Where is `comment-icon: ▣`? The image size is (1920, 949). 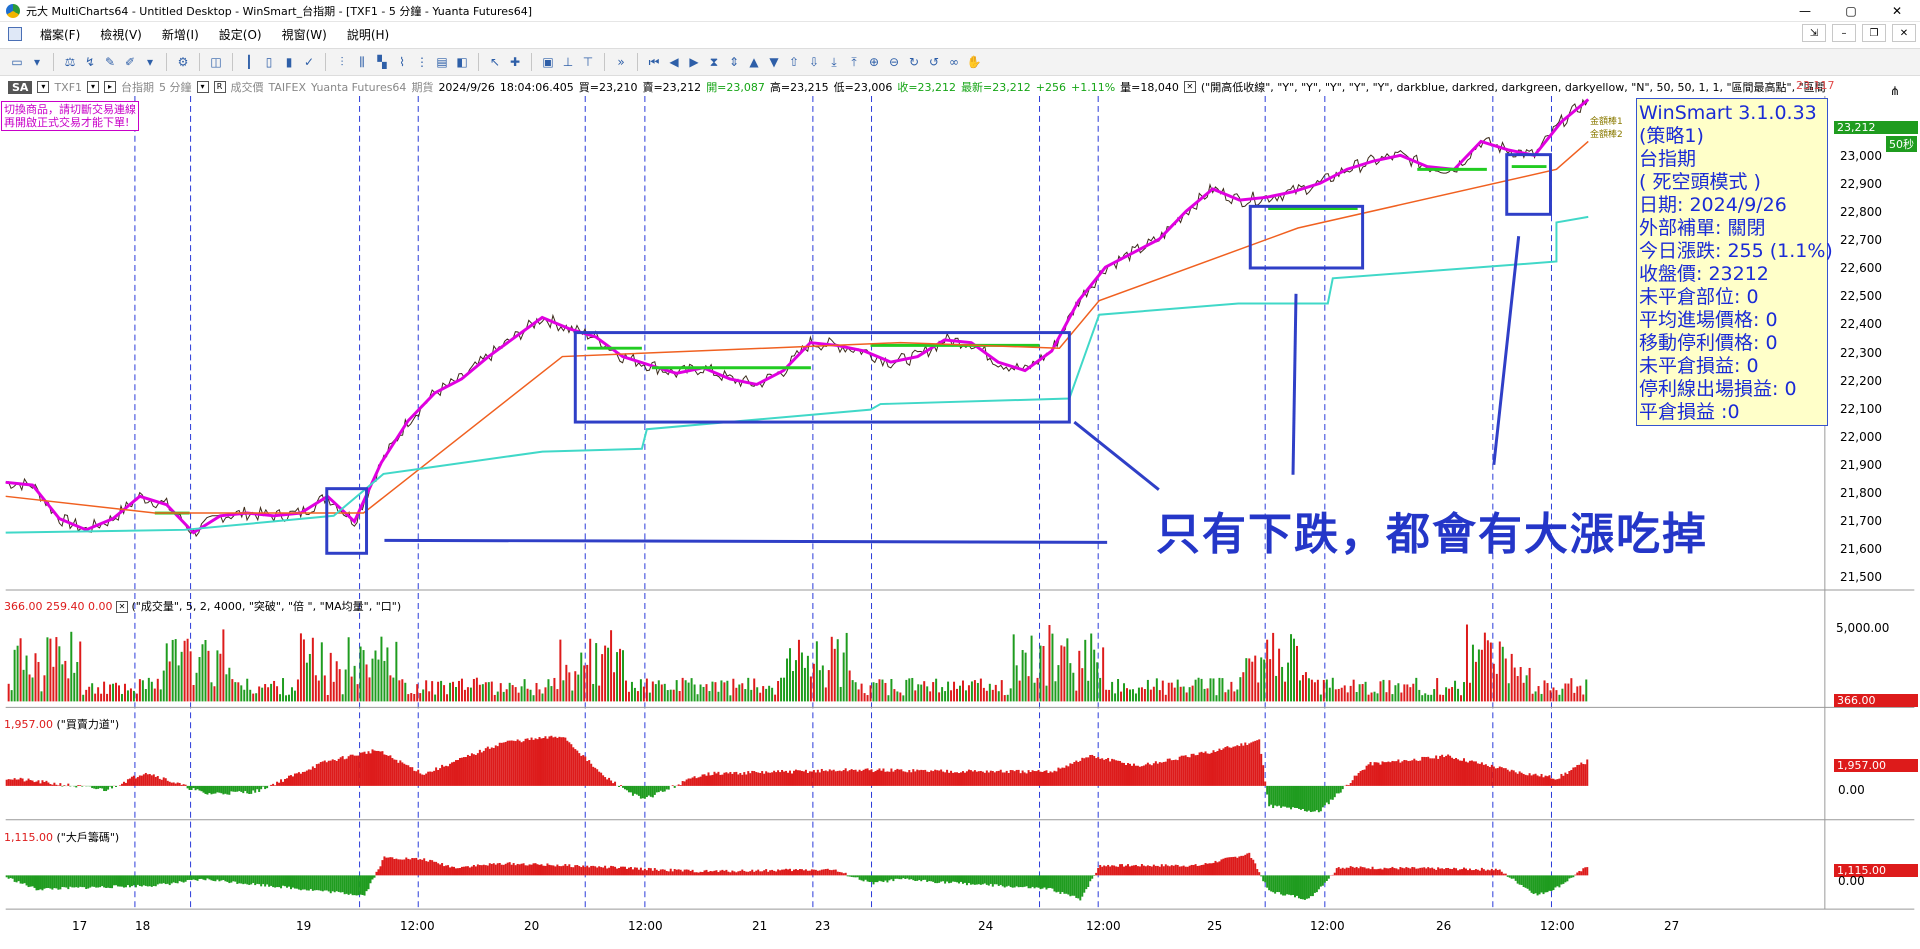
comment-icon: ▣ is located at coordinates (548, 62).